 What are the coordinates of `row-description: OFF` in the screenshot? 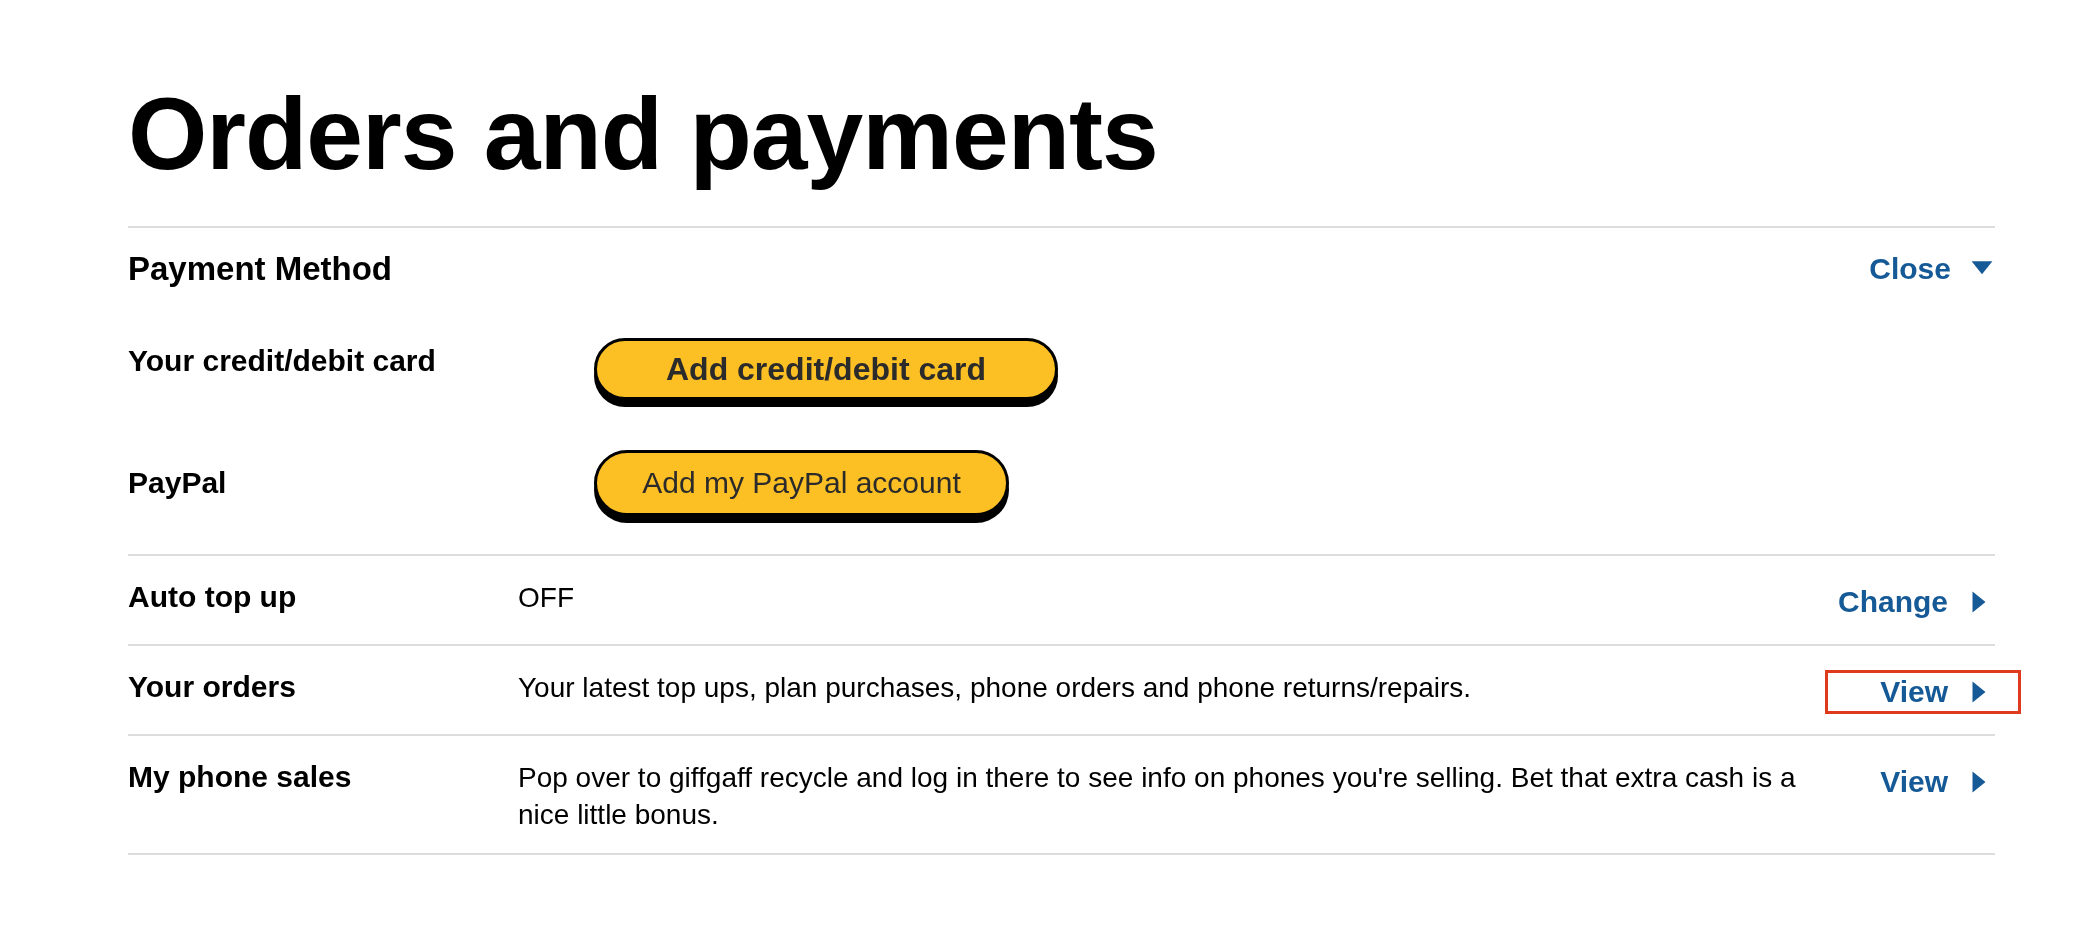 It's located at (546, 598).